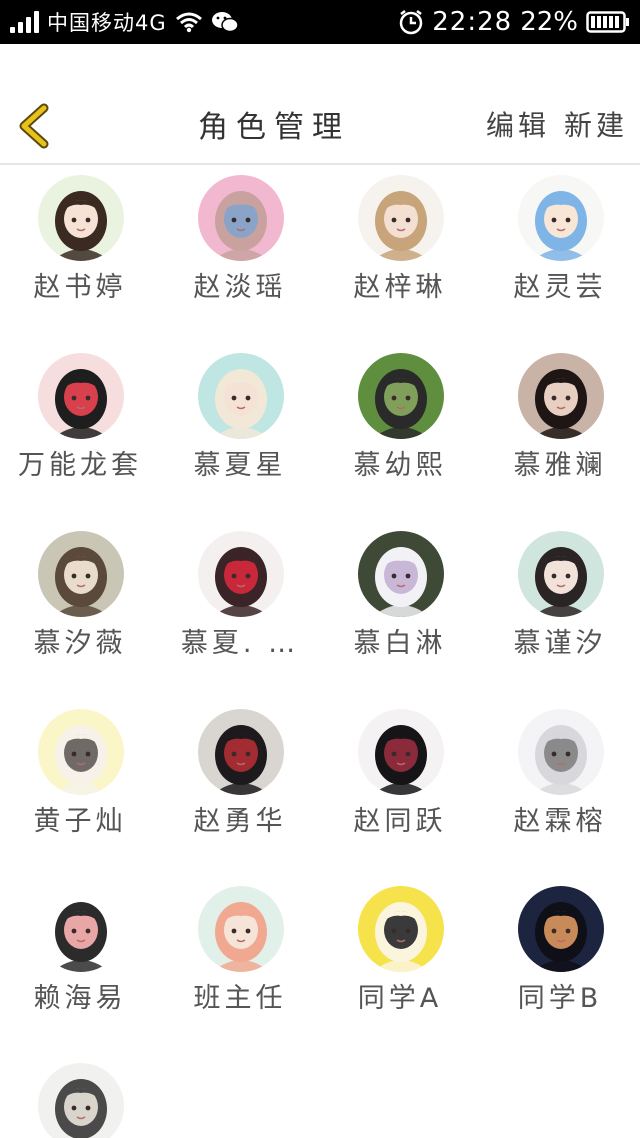 This screenshot has width=640, height=1138. I want to click on role-item: 赵同跃, so click(400, 774).